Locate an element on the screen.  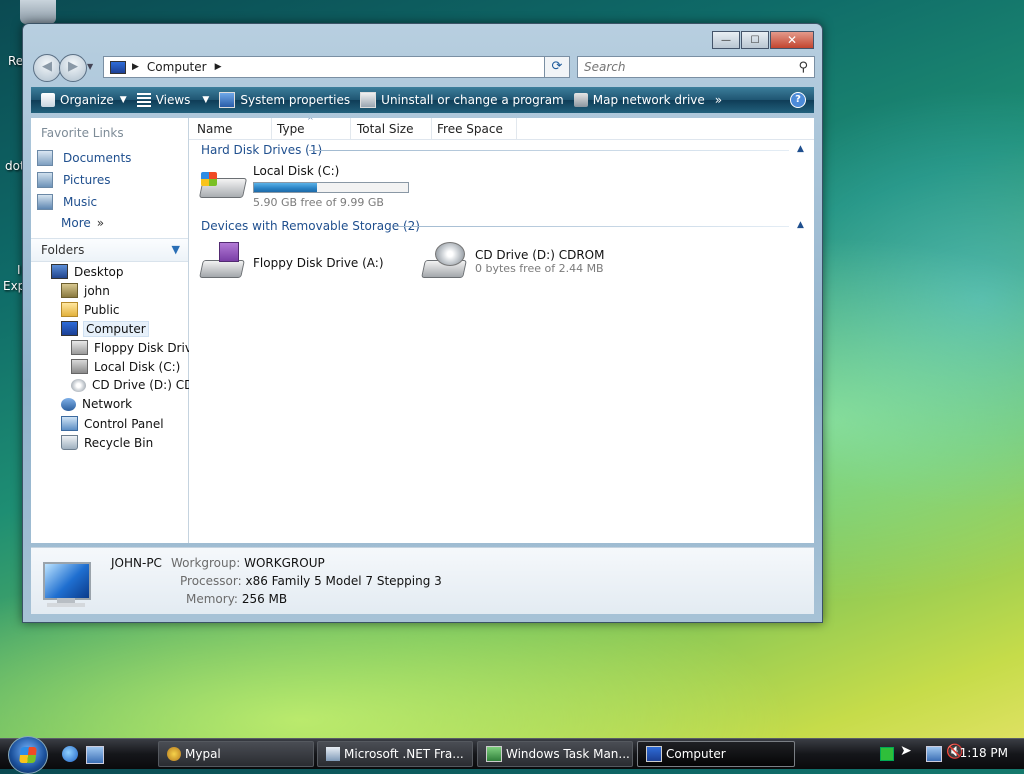
column-name: Name is located at coordinates (214, 129).